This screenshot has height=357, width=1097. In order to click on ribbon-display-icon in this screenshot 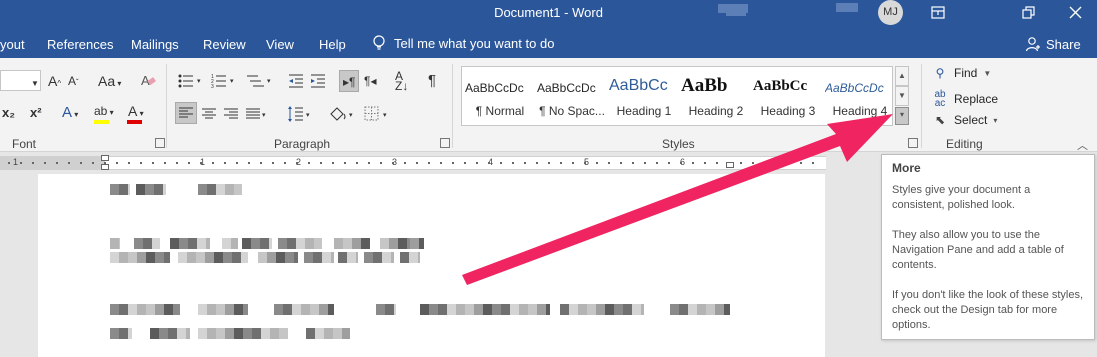, I will do `click(938, 13)`.